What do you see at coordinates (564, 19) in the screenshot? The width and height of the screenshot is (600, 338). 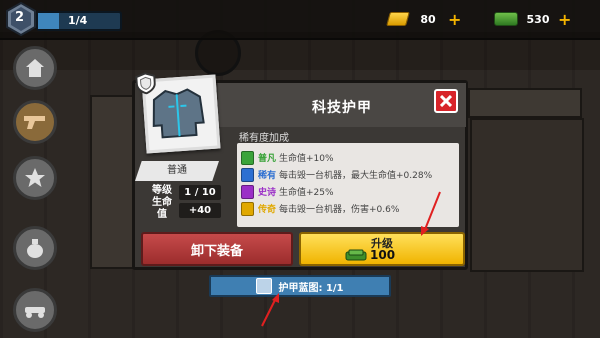 I see `add-cash-button: +` at bounding box center [564, 19].